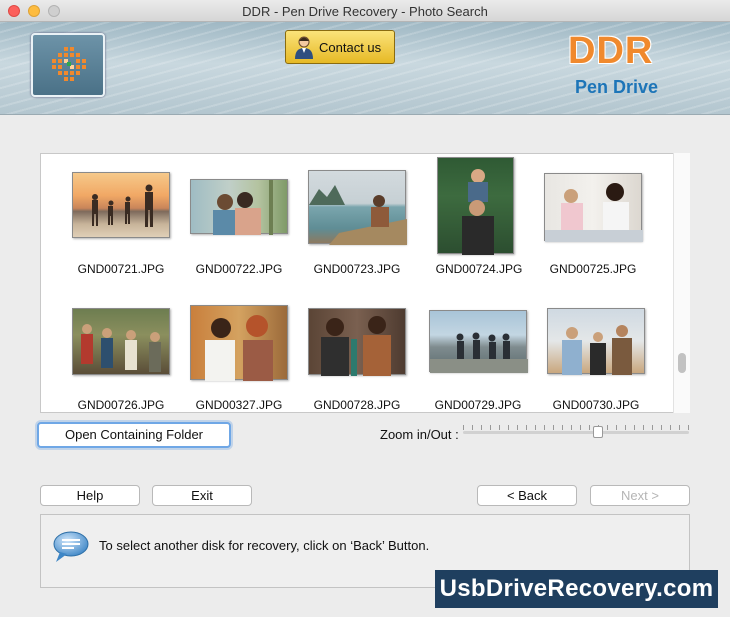 This screenshot has height=617, width=730. I want to click on app-logo, so click(68, 65).